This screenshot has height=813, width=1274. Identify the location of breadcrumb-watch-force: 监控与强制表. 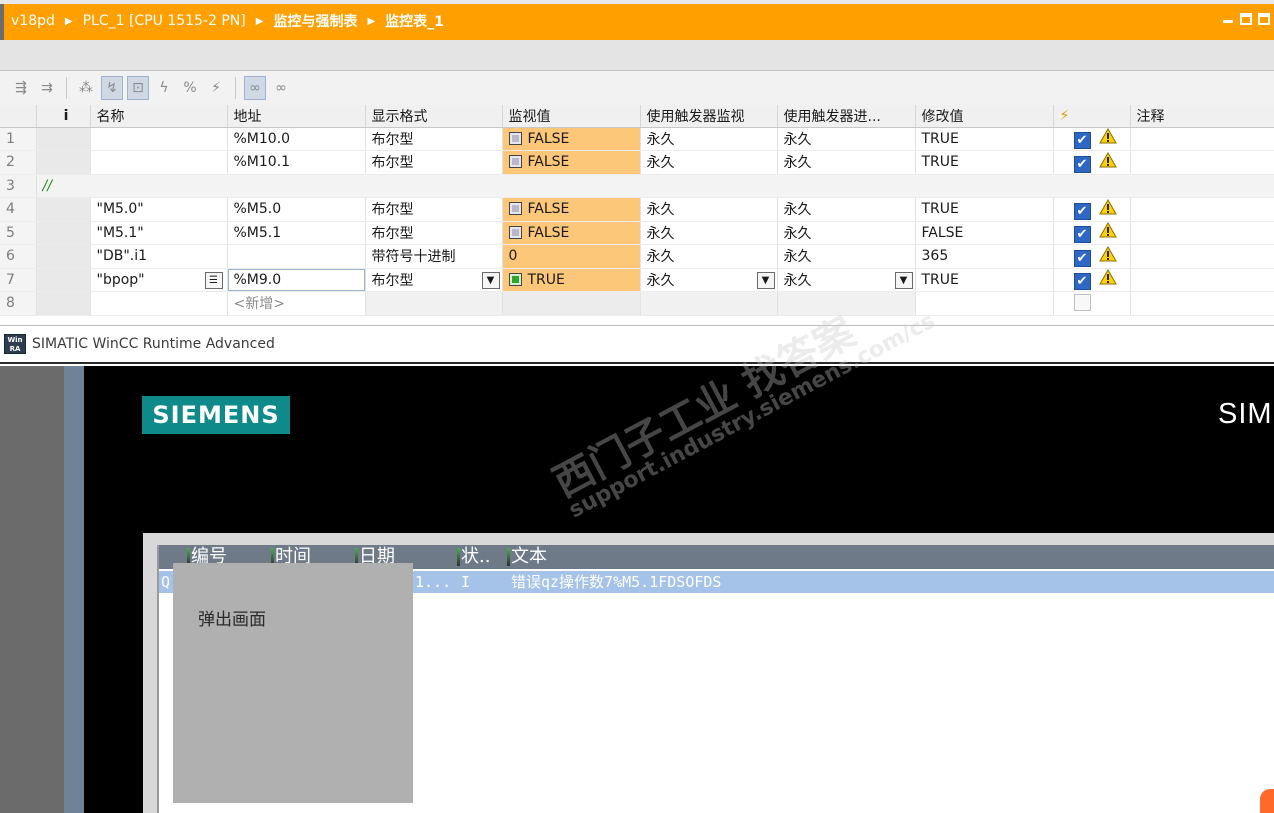
(315, 21).